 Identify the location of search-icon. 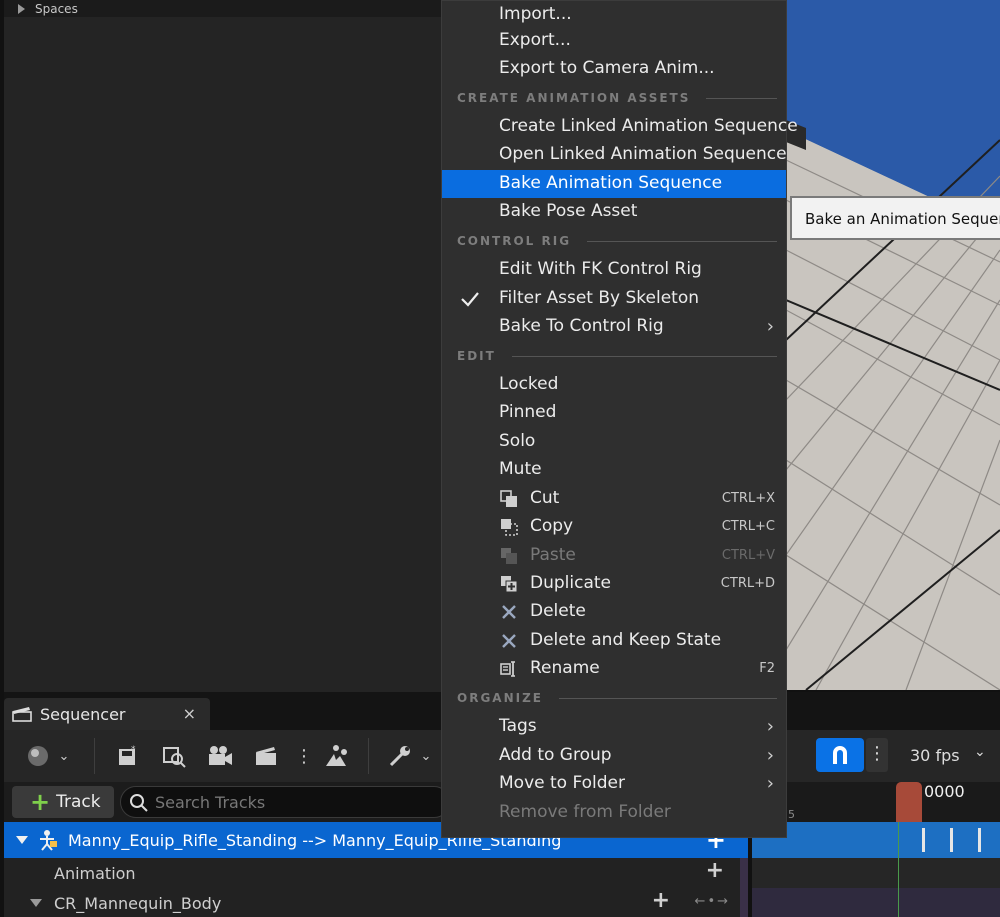
(139, 803).